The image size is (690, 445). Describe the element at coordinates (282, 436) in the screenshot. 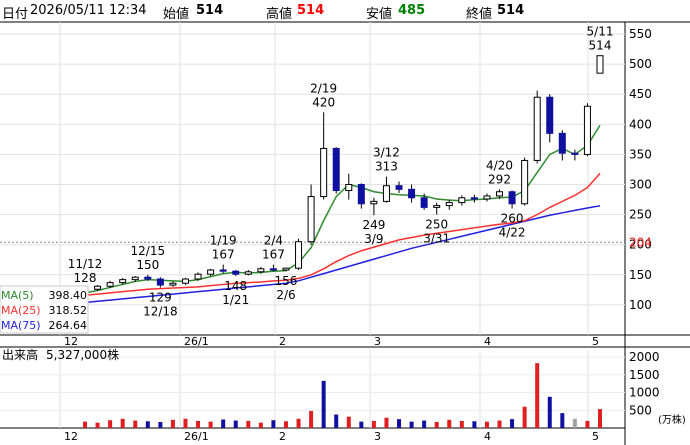

I see `volume-x-axis-label: 2` at that location.